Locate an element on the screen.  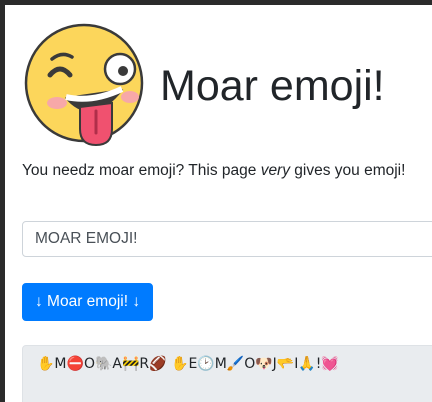
tagline-text-before: You needz moar emoji? This page is located at coordinates (141, 170).